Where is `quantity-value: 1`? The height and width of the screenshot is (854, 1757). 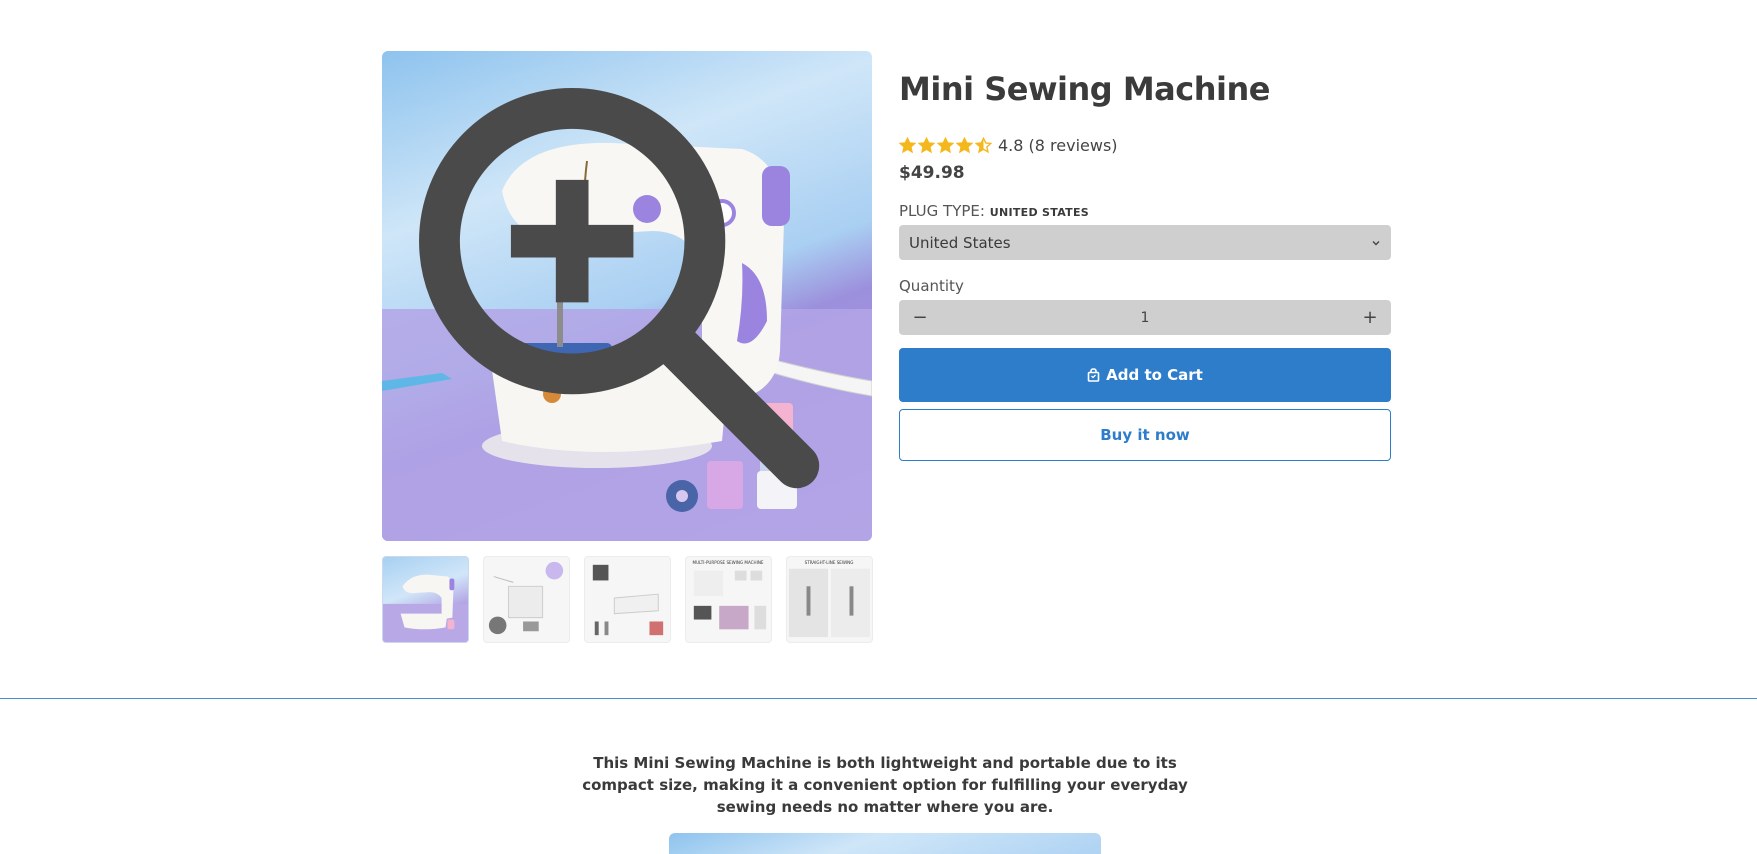
quantity-value: 1 is located at coordinates (1145, 318).